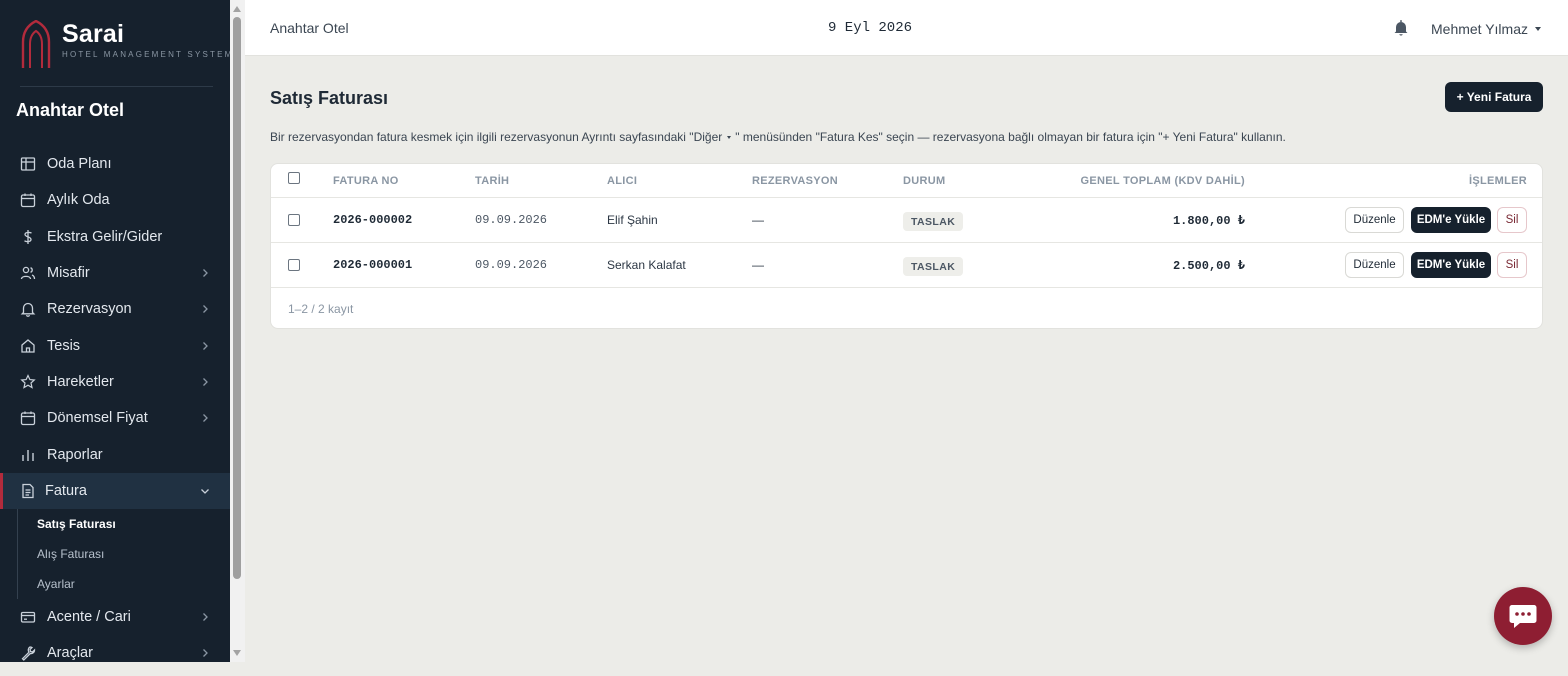 This screenshot has height=676, width=1568. What do you see at coordinates (924, 181) in the screenshot?
I see `col-status: DURUM` at bounding box center [924, 181].